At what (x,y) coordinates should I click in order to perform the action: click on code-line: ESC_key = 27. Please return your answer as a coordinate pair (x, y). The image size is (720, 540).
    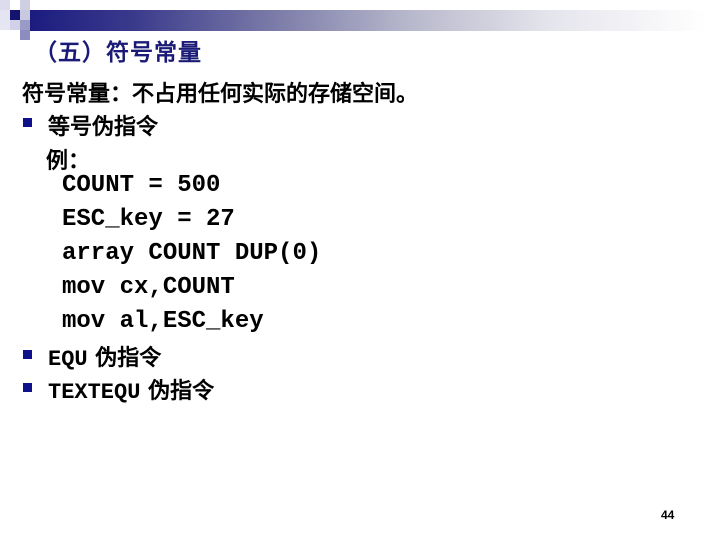
    Looking at the image, I should click on (148, 219).